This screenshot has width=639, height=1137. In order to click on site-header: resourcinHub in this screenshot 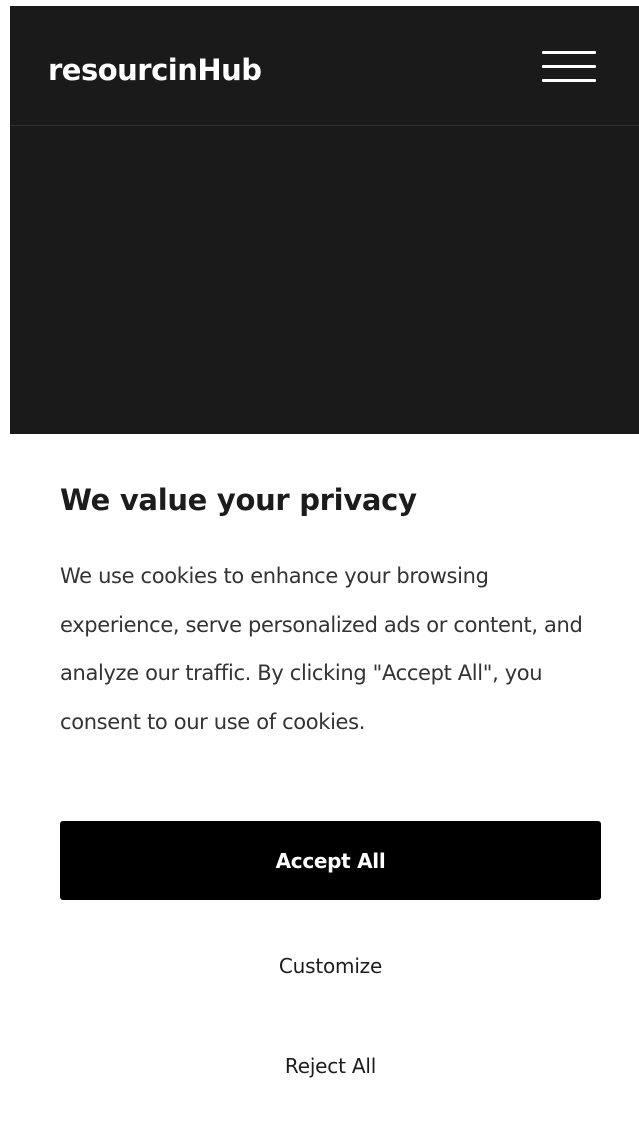, I will do `click(324, 66)`.